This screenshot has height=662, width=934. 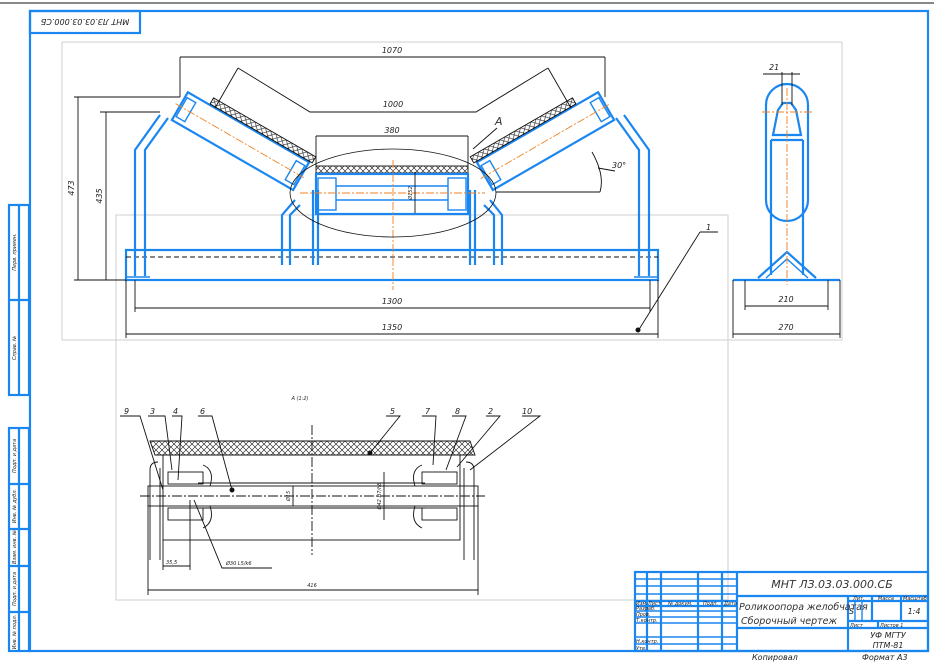 What do you see at coordinates (392, 411) in the screenshot?
I see `drawing-label: 5` at bounding box center [392, 411].